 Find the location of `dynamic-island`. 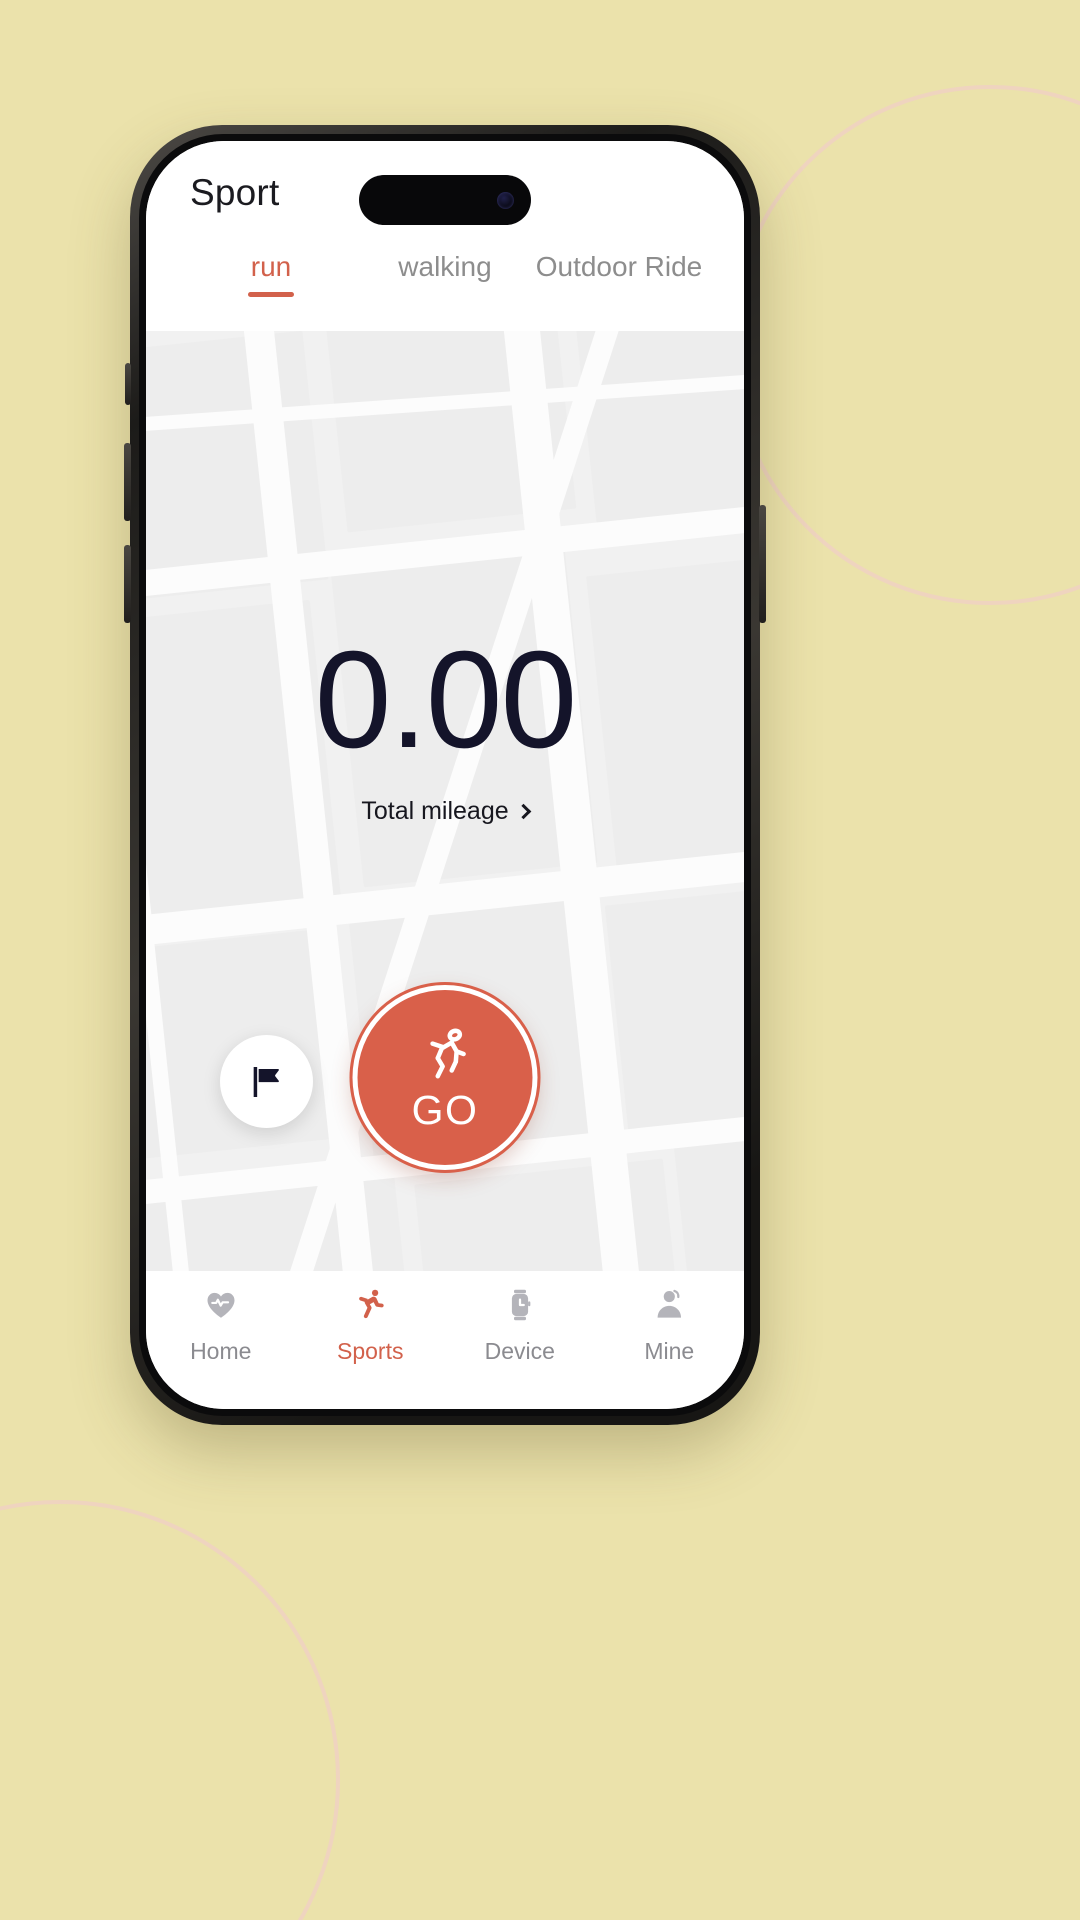

dynamic-island is located at coordinates (445, 200).